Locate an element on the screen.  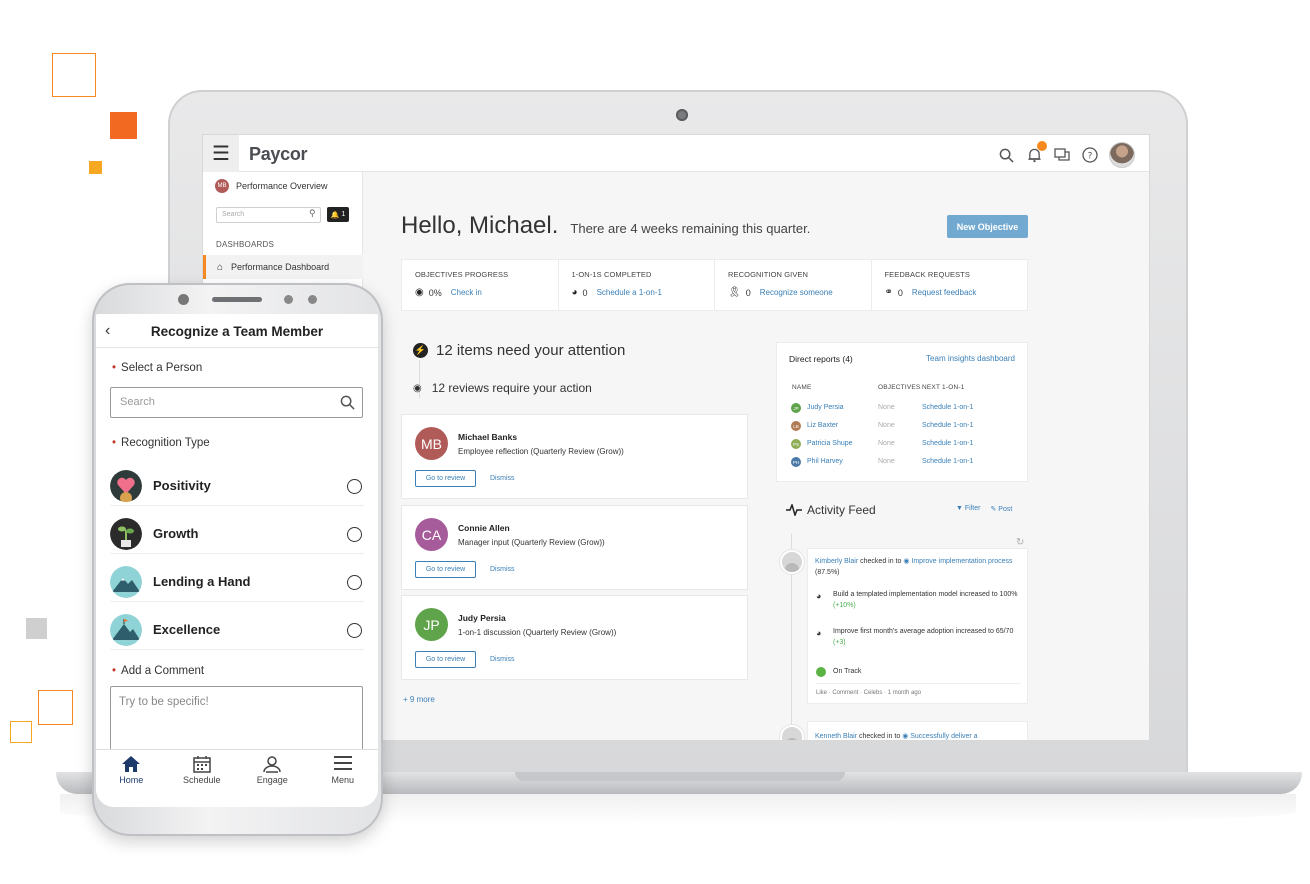
card-name: Connie Allen is located at coordinates (484, 528).